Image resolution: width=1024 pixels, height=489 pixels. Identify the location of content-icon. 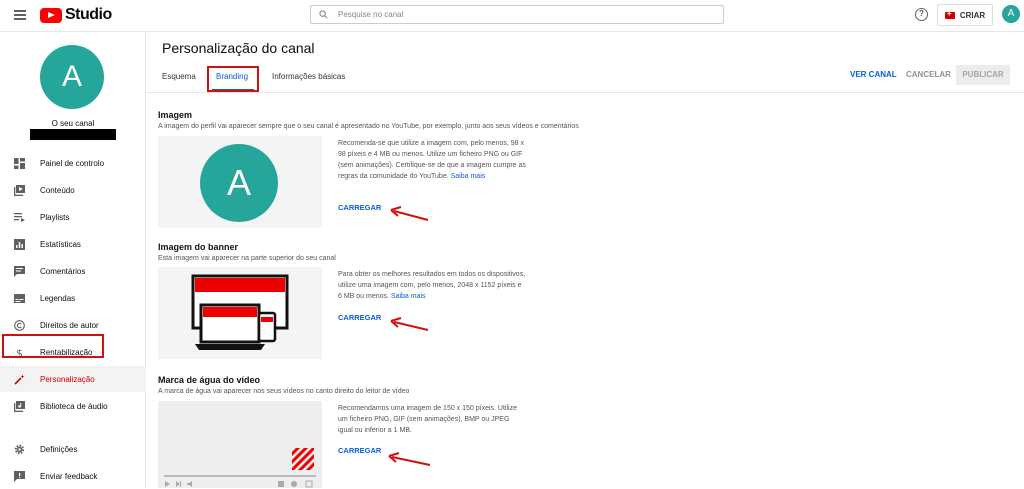
(19, 190).